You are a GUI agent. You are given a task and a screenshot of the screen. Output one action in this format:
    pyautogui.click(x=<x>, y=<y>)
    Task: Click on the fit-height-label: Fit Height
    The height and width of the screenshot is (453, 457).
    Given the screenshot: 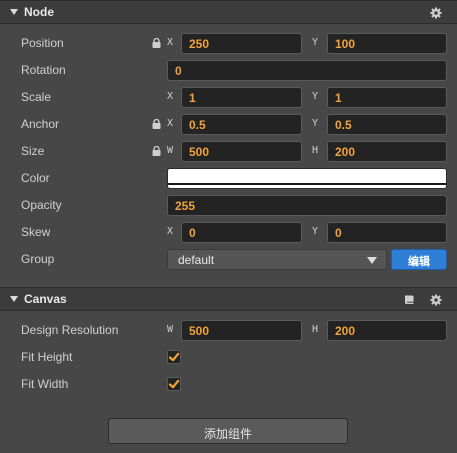 What is the action you would take?
    pyautogui.click(x=47, y=357)
    